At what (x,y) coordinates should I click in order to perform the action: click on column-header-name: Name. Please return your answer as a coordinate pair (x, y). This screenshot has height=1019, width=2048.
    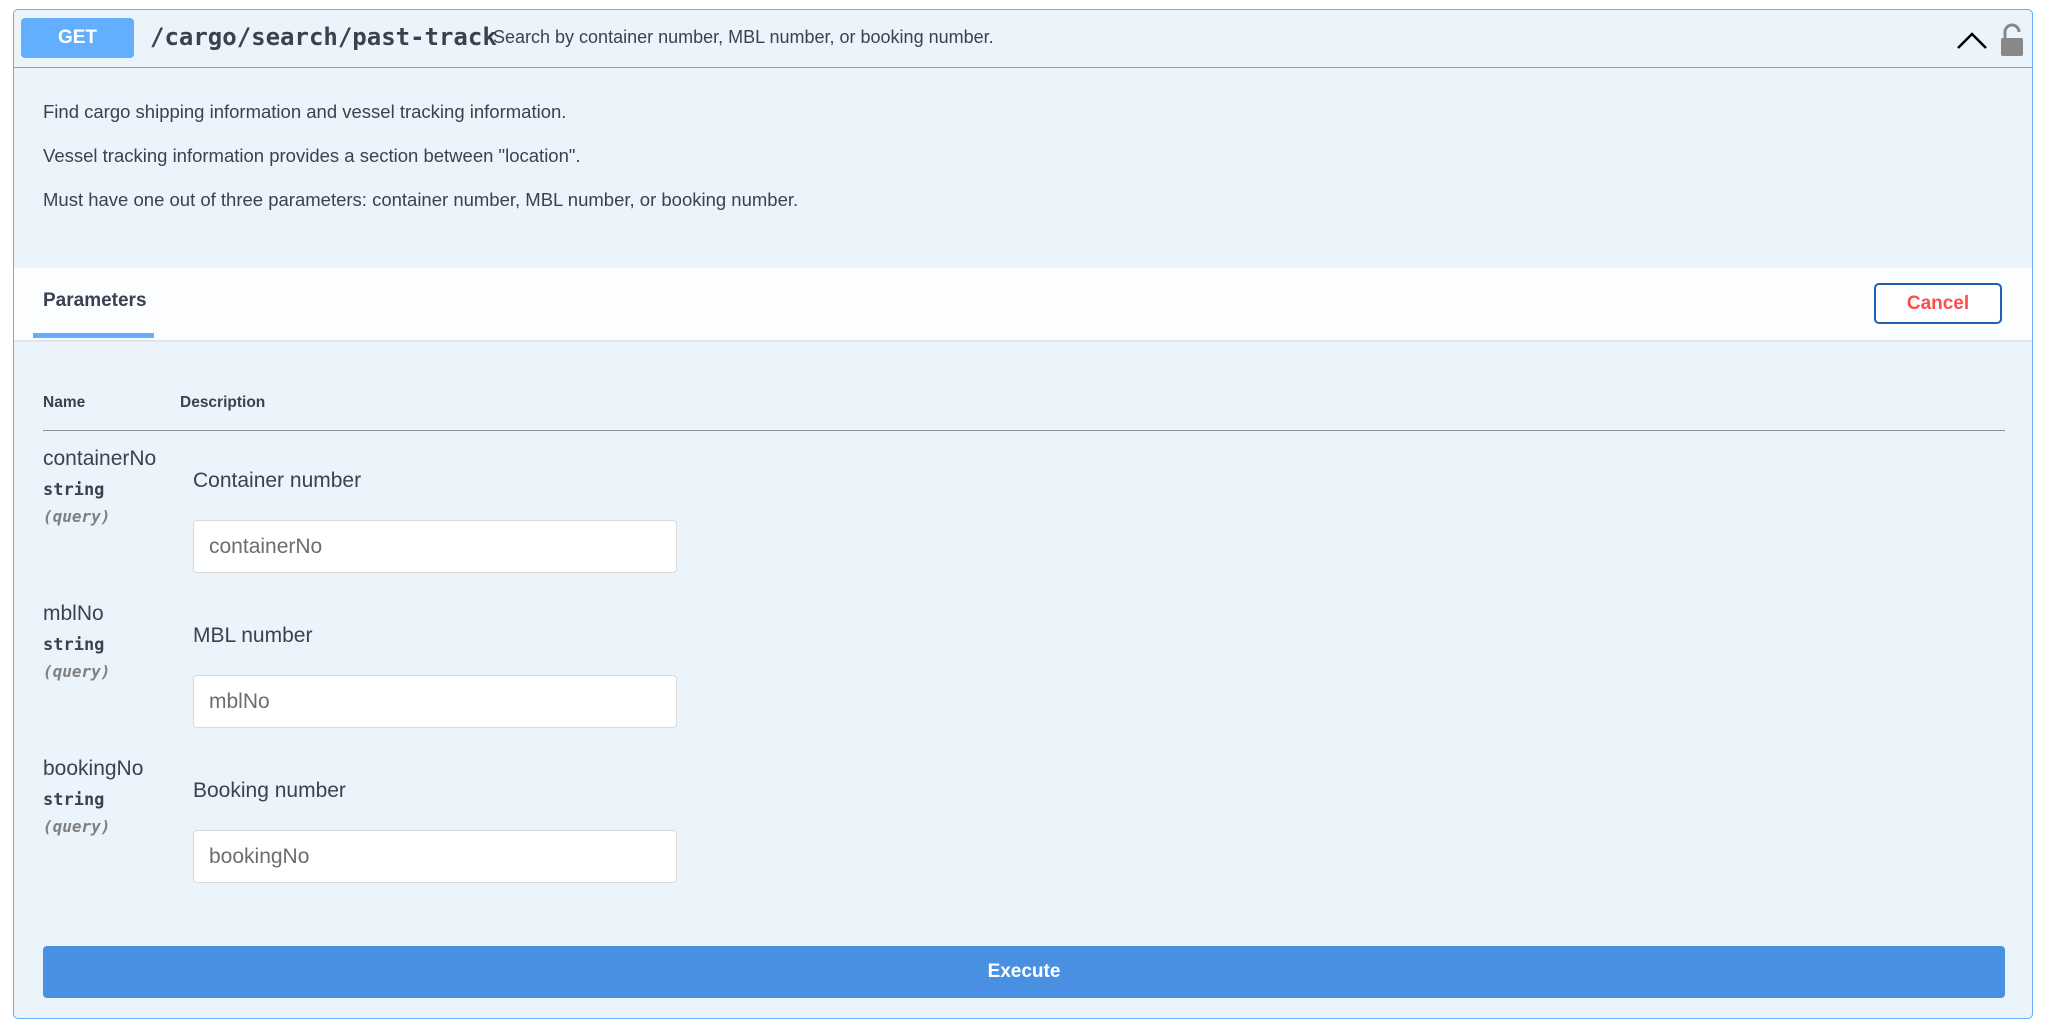
    Looking at the image, I should click on (64, 402).